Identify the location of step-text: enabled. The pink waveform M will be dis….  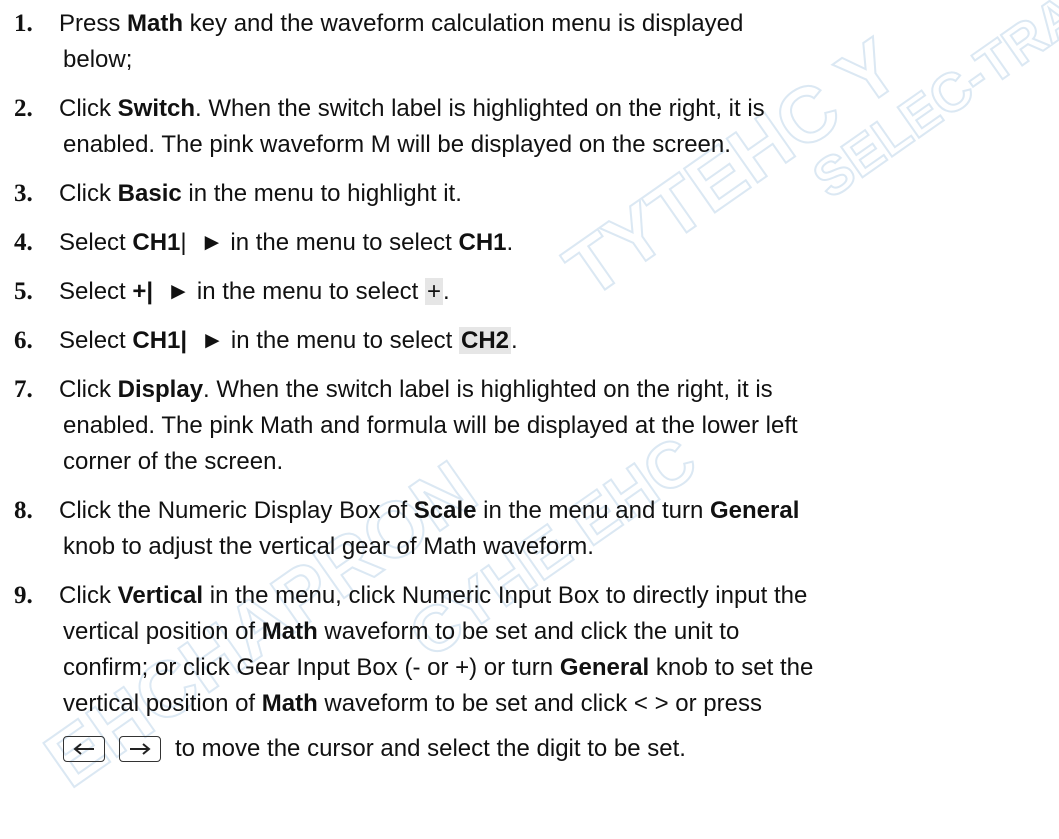
(397, 144).